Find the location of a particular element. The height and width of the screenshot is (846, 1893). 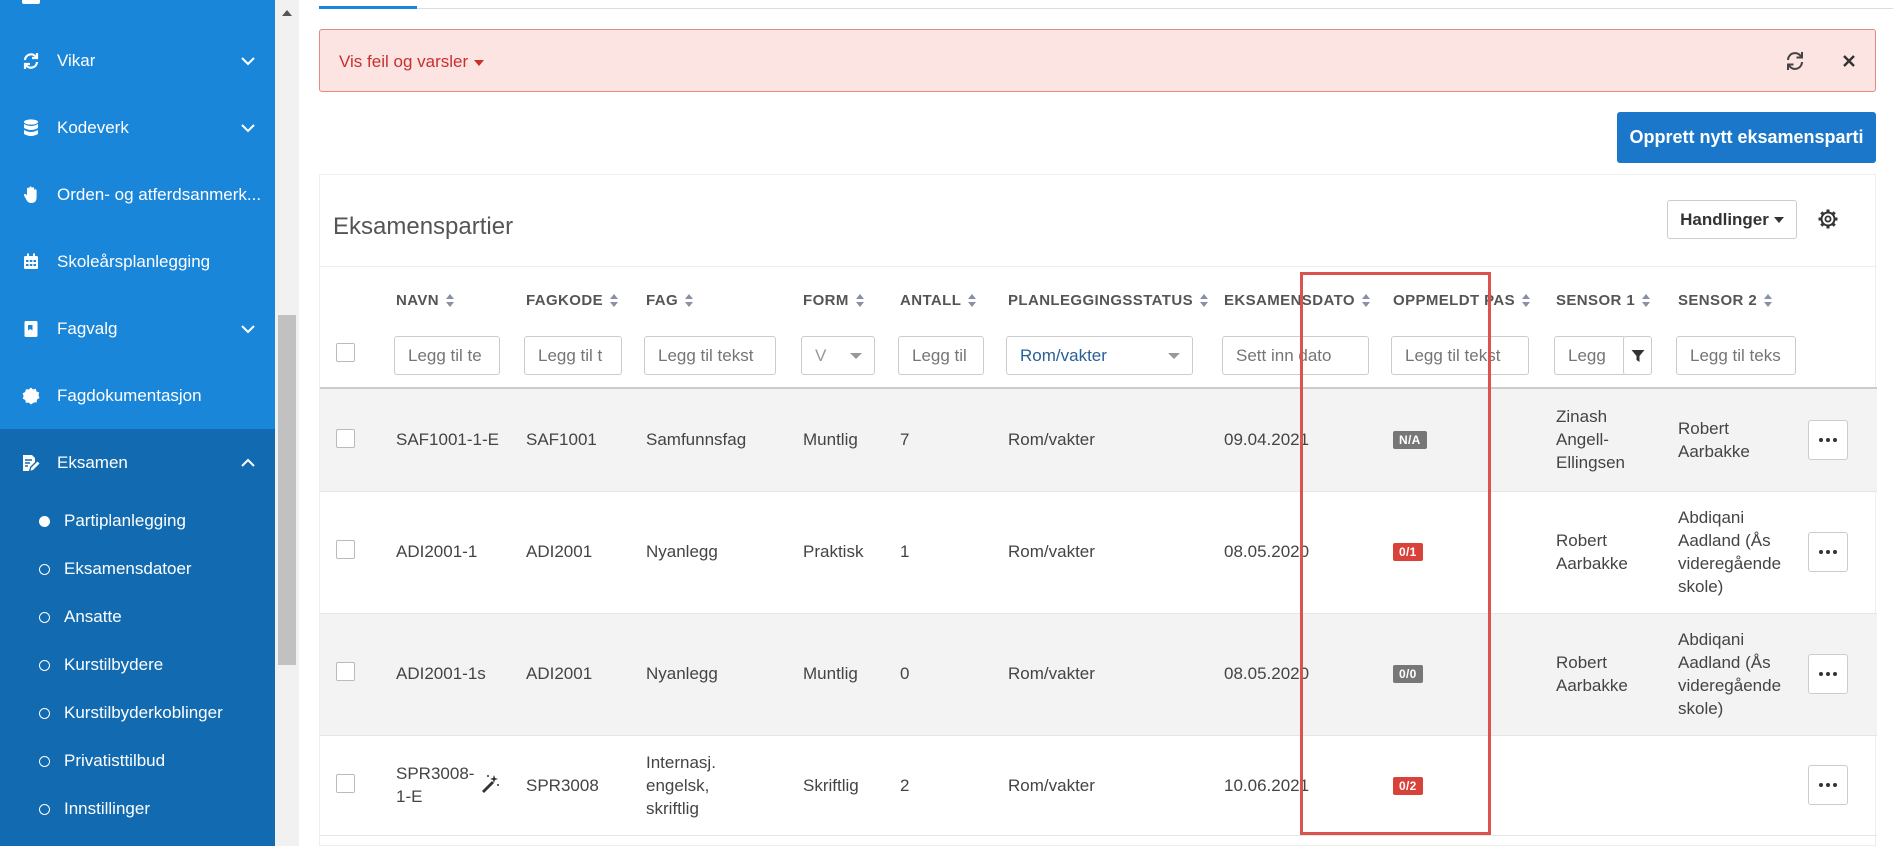

sidebar-subitem-eksamensdatoer: Eksamensdatoer is located at coordinates (137, 569).